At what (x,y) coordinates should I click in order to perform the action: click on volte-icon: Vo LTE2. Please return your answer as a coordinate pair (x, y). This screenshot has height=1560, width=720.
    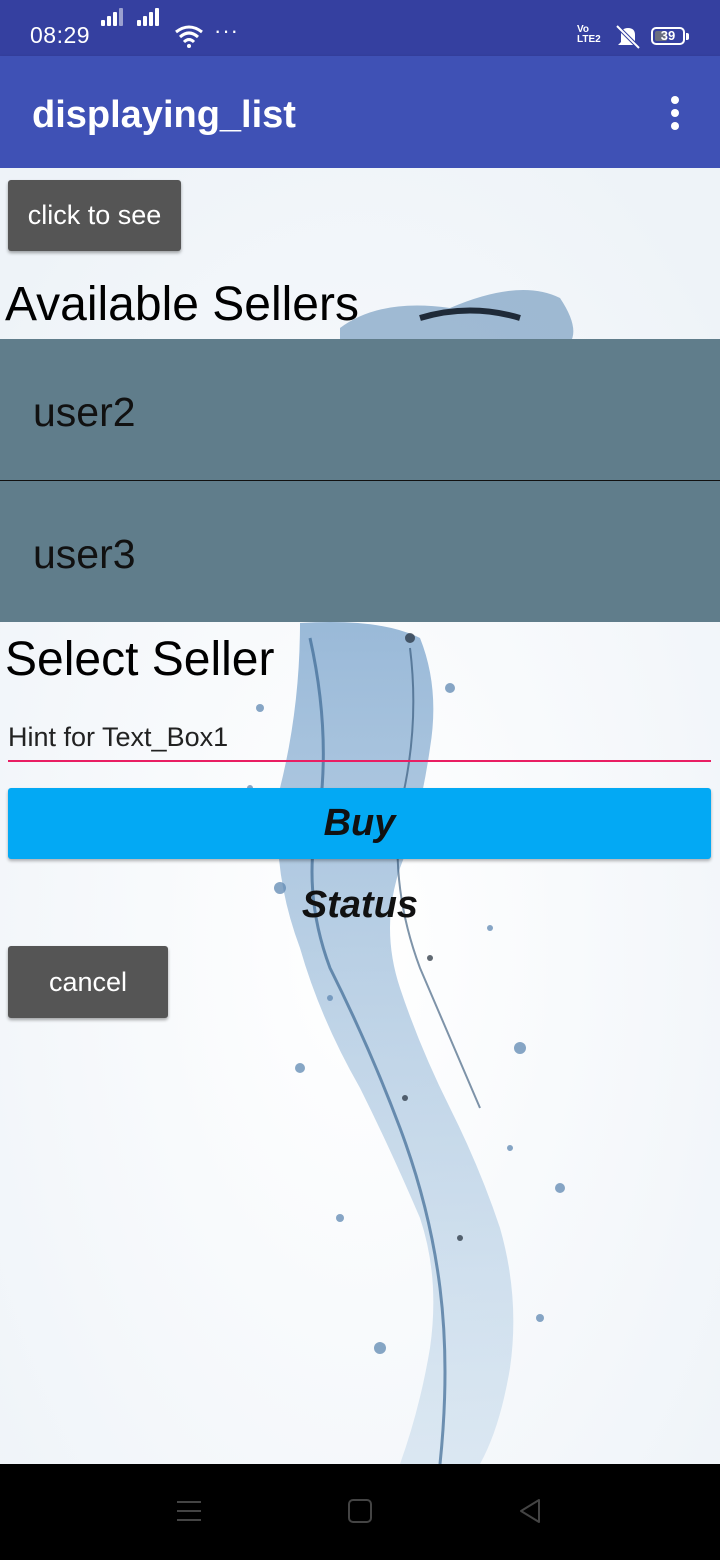
    Looking at the image, I should click on (589, 34).